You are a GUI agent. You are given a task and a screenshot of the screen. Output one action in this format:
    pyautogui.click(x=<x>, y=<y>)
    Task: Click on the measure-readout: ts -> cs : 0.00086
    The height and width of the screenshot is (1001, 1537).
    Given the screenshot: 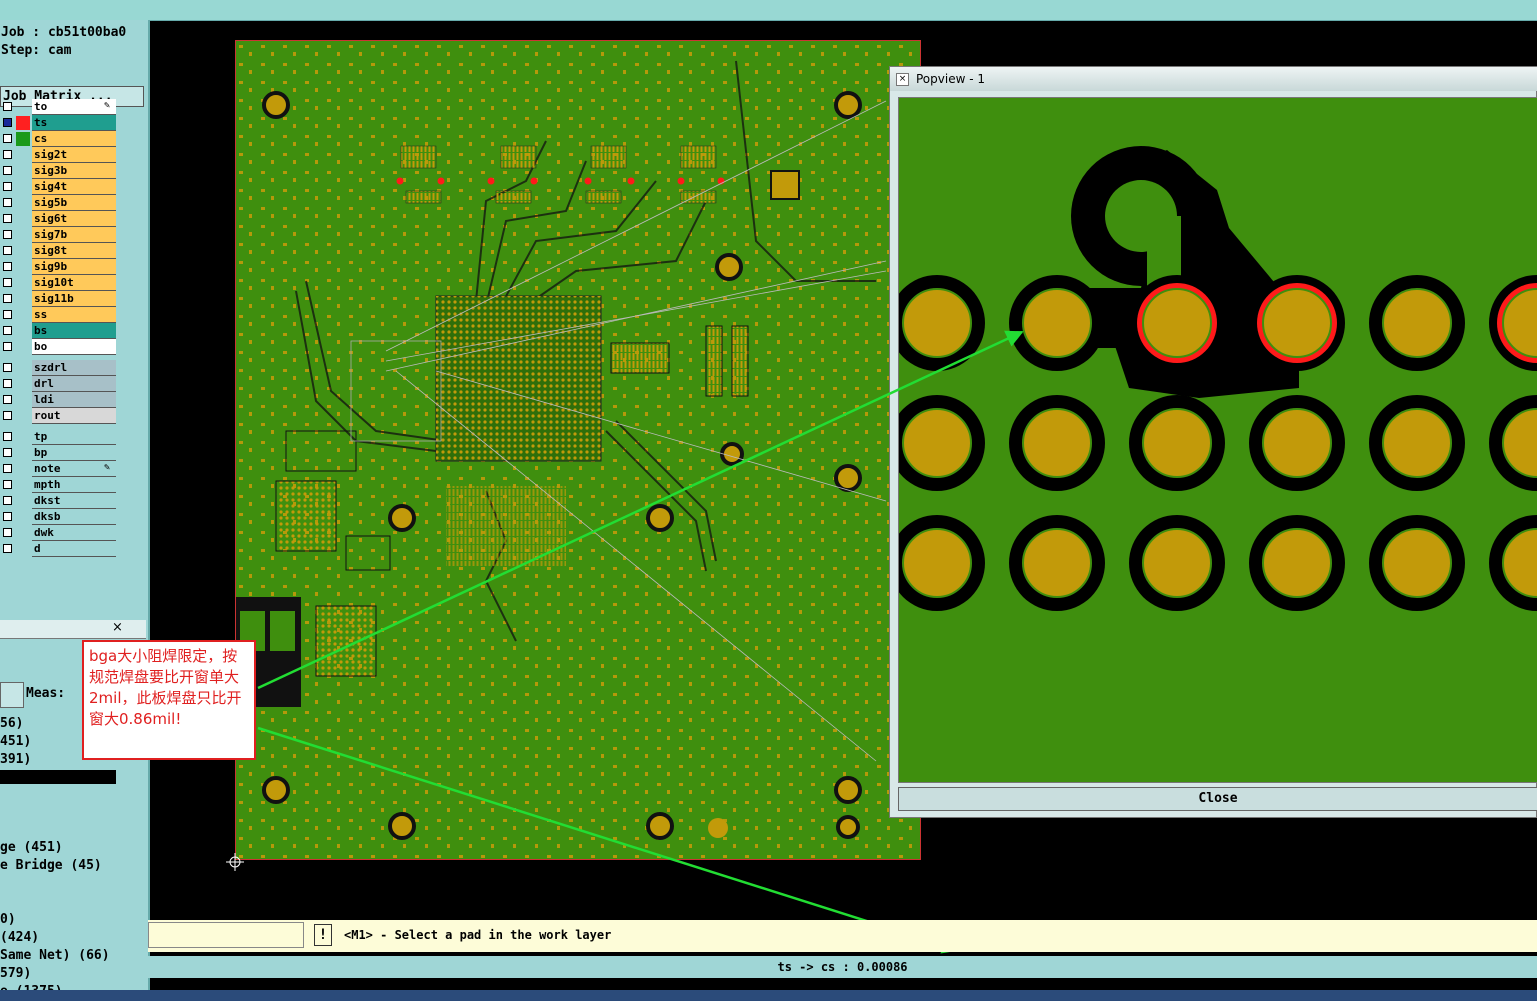 What is the action you would take?
    pyautogui.click(x=842, y=967)
    